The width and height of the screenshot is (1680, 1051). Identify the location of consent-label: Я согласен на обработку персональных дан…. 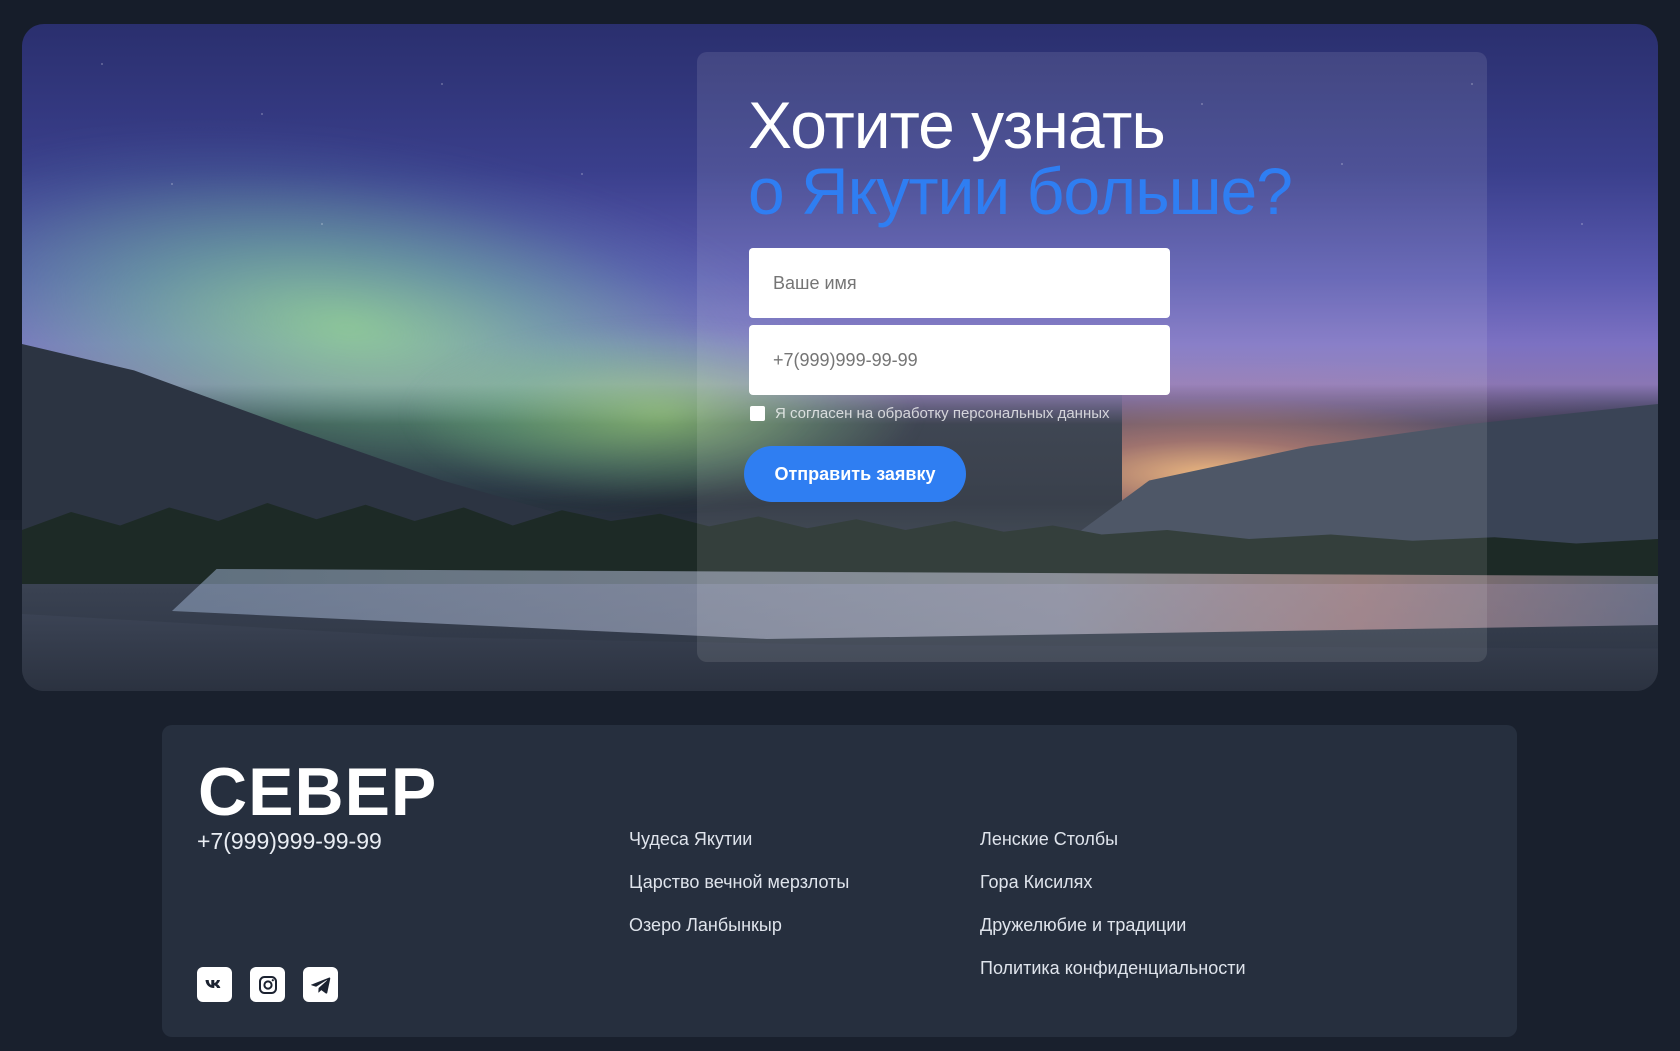
(942, 413).